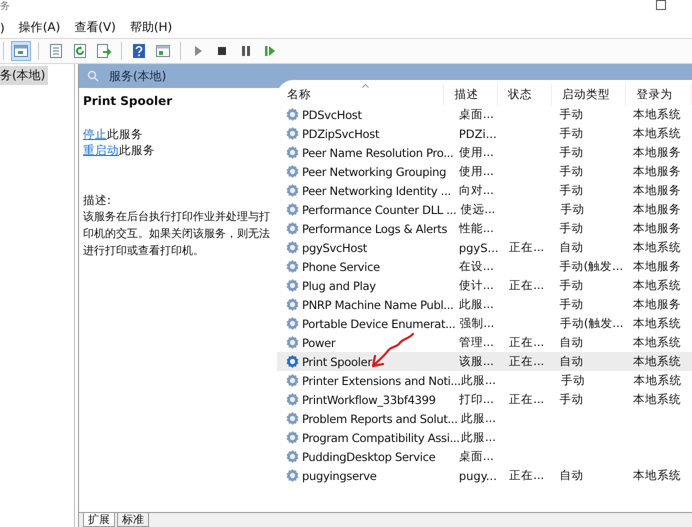  What do you see at coordinates (137, 76) in the screenshot?
I see `pane-title: 服务(本地)` at bounding box center [137, 76].